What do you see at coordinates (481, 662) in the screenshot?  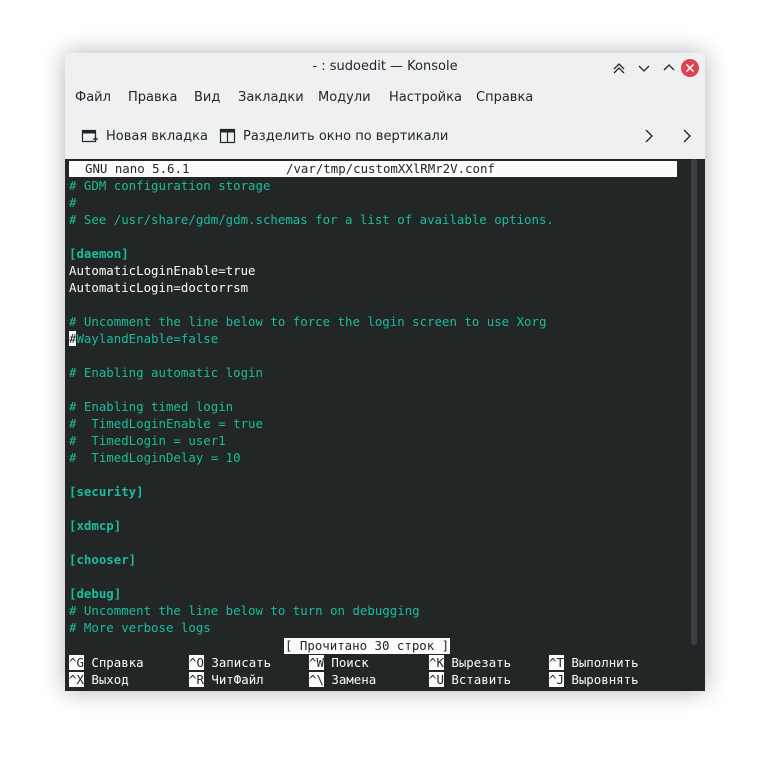 I see `shortcut-label: Вырезать` at bounding box center [481, 662].